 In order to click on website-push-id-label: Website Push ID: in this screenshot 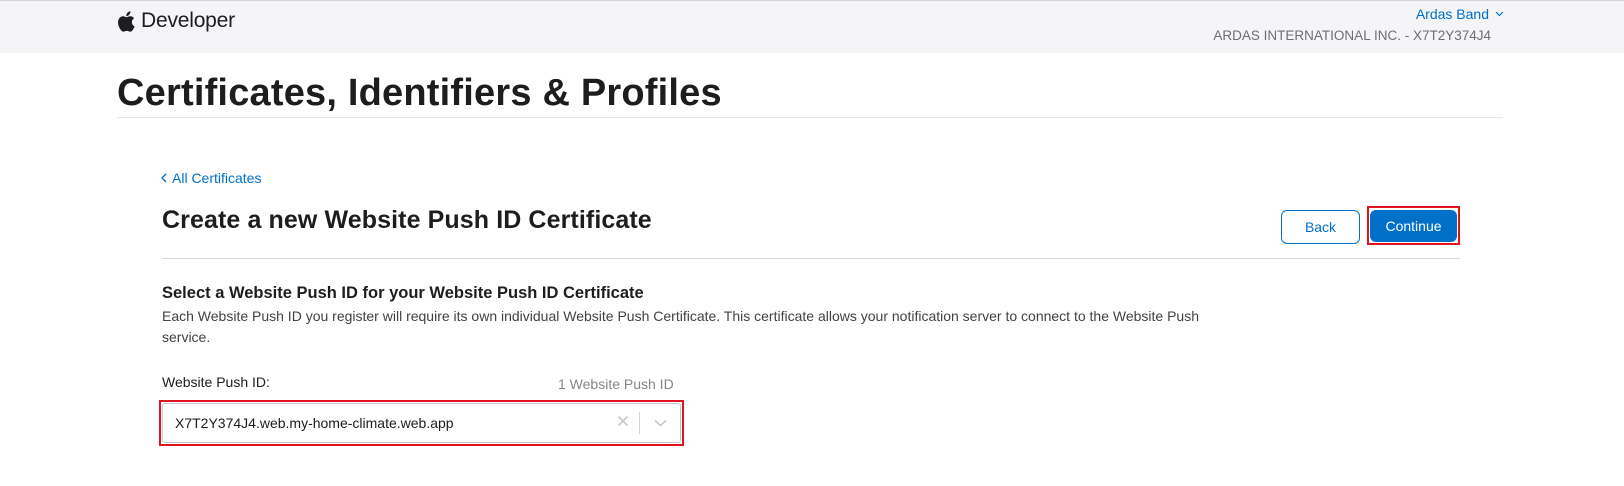, I will do `click(216, 382)`.